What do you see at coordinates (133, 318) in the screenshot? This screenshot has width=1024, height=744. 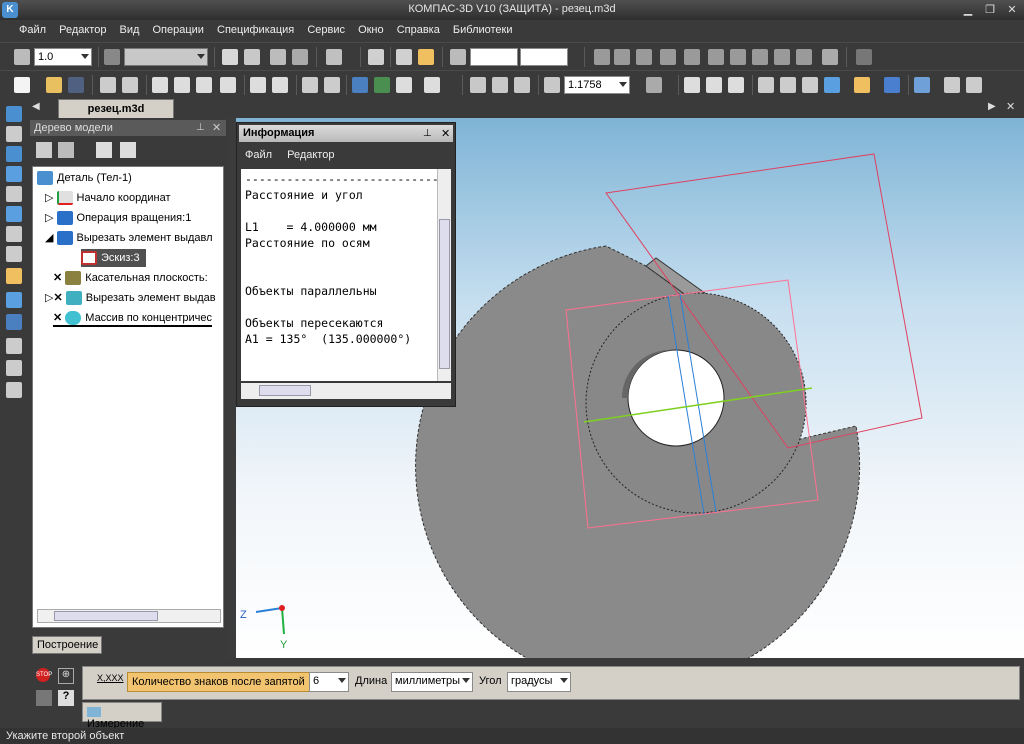 I see `tree-item-circular-array: ✕ Массив по концентричес` at bounding box center [133, 318].